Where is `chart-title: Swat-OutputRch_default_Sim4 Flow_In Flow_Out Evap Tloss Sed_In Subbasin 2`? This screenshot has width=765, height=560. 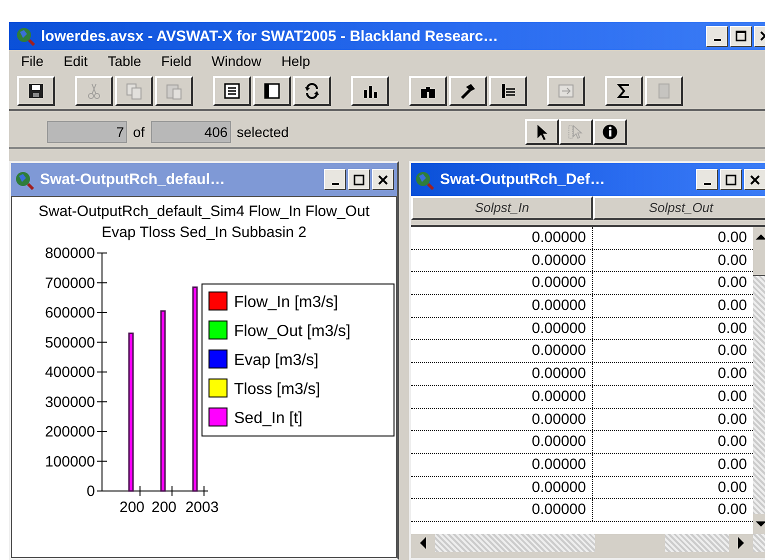
chart-title: Swat-OutputRch_default_Sim4 Flow_In Flow_Out Evap Tloss Sed_In Subbasin 2 is located at coordinates (204, 222).